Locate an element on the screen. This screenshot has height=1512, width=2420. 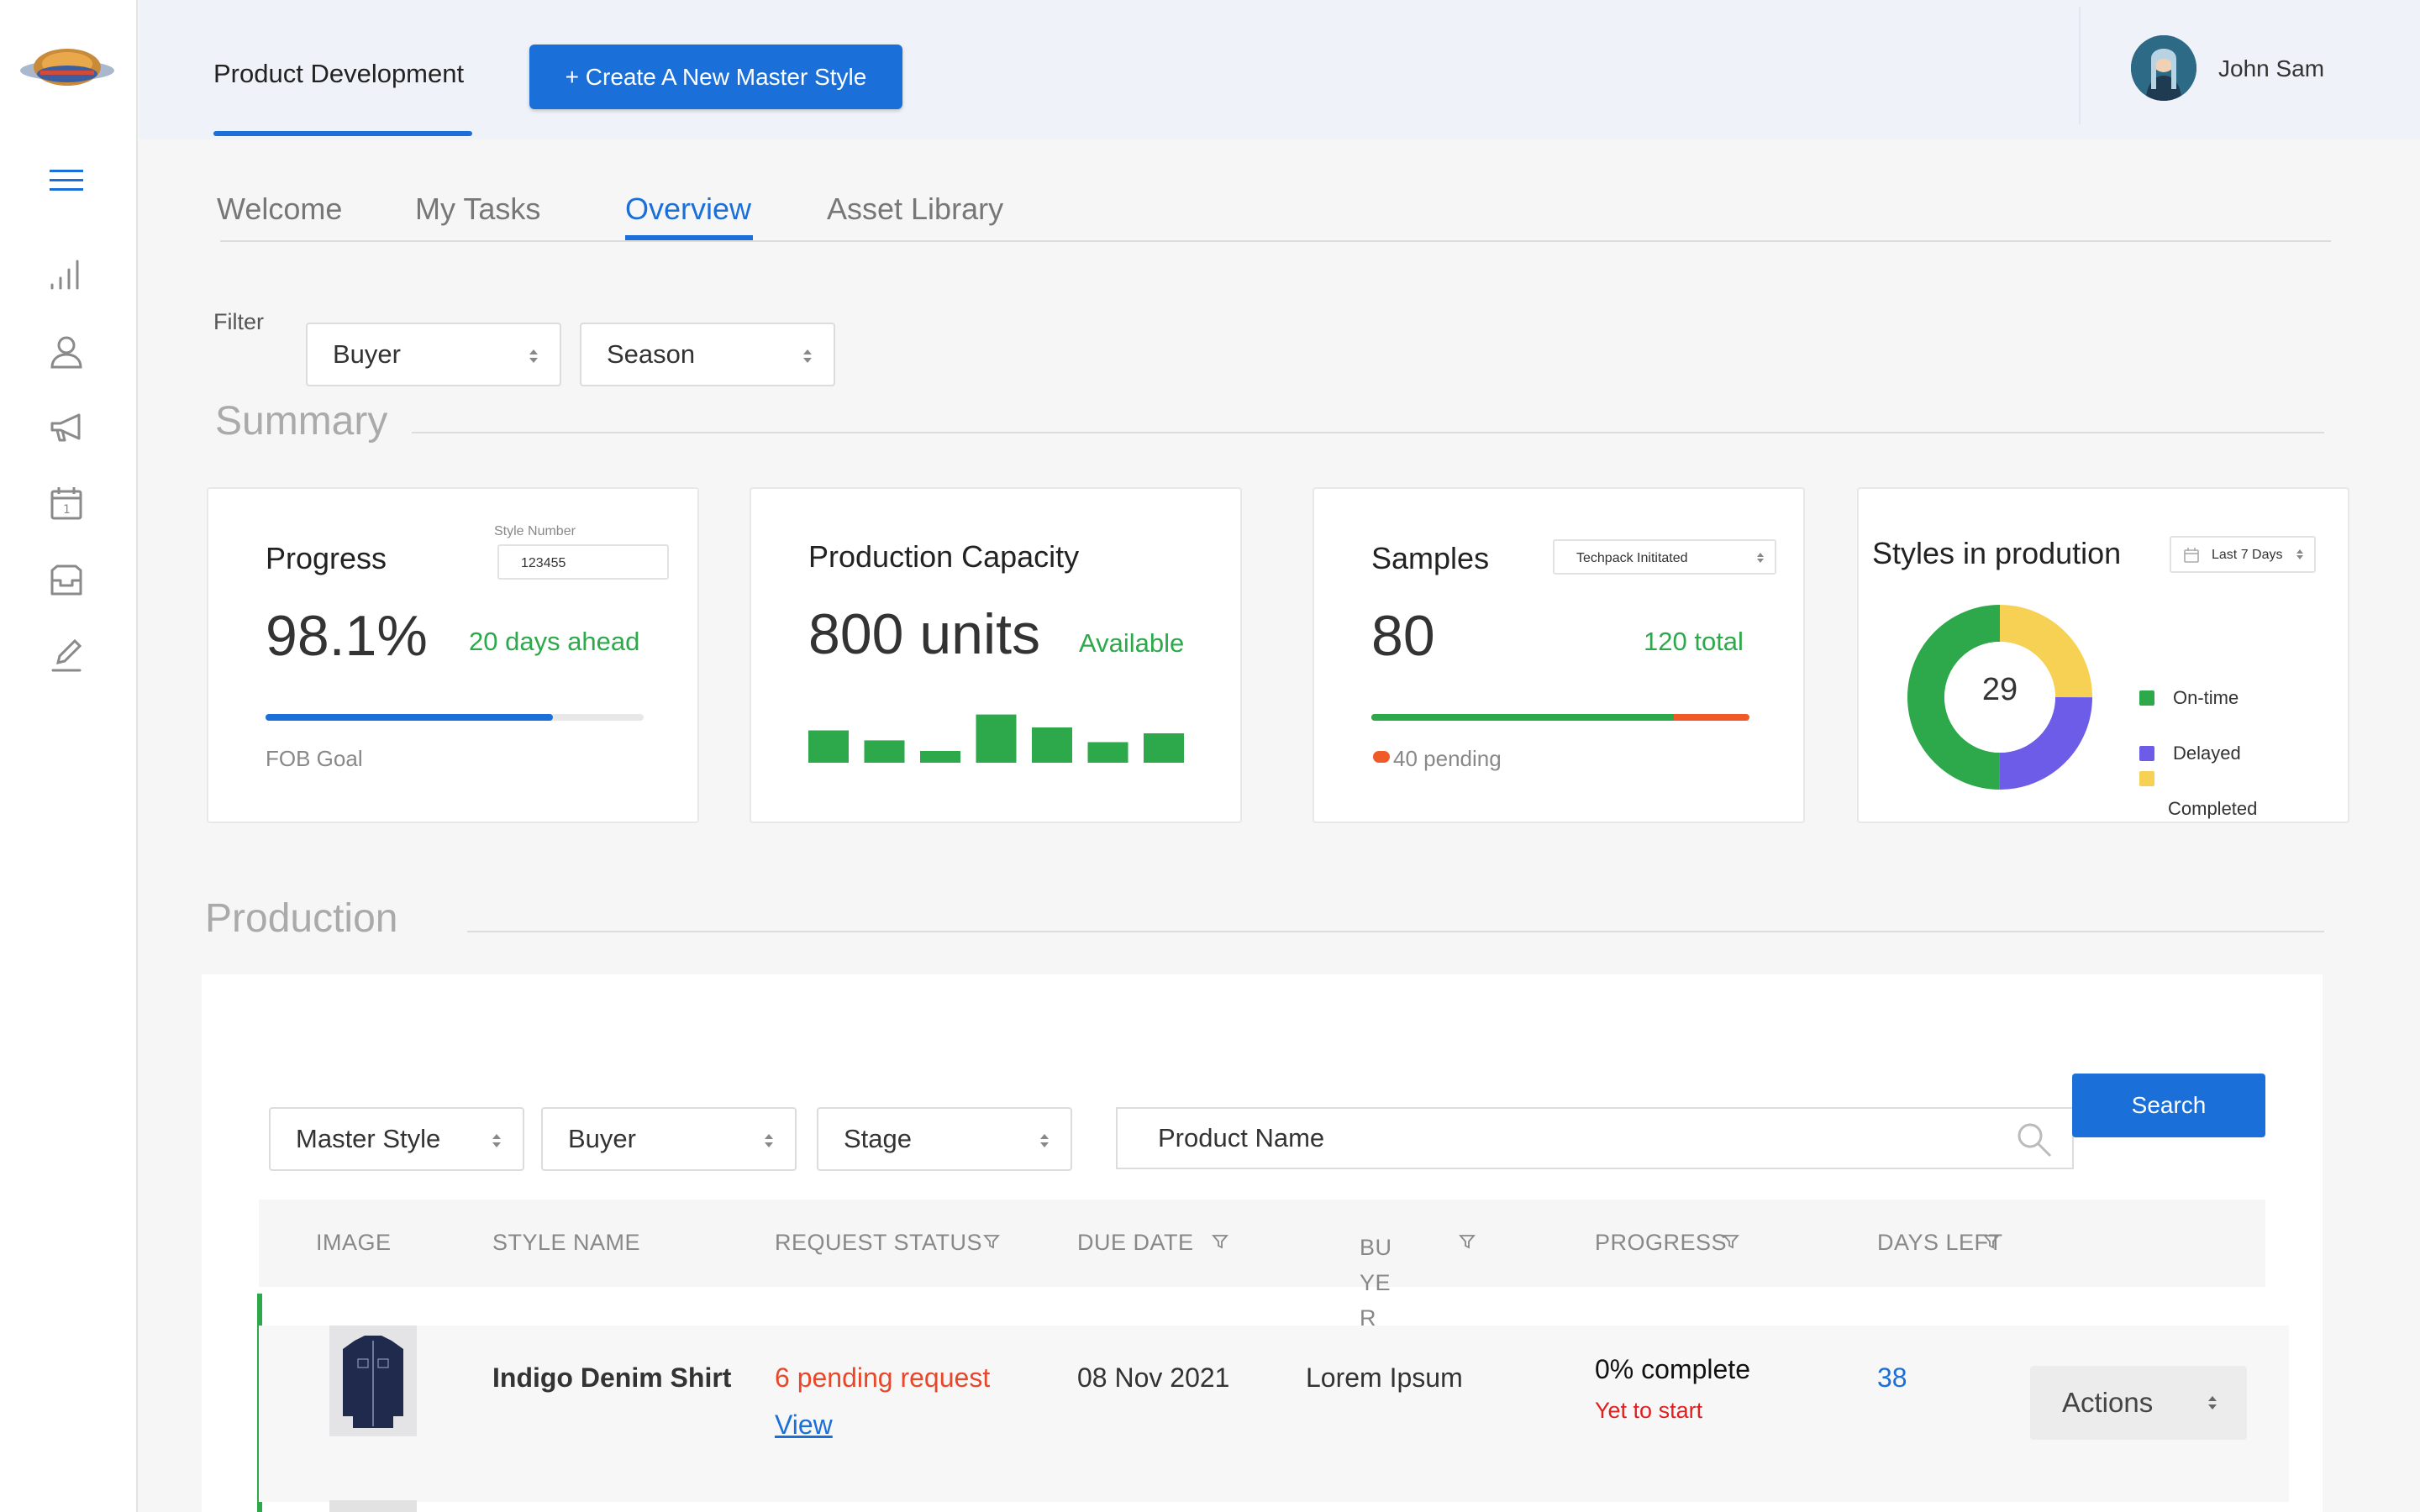
style-number-input: 123455 is located at coordinates (583, 562).